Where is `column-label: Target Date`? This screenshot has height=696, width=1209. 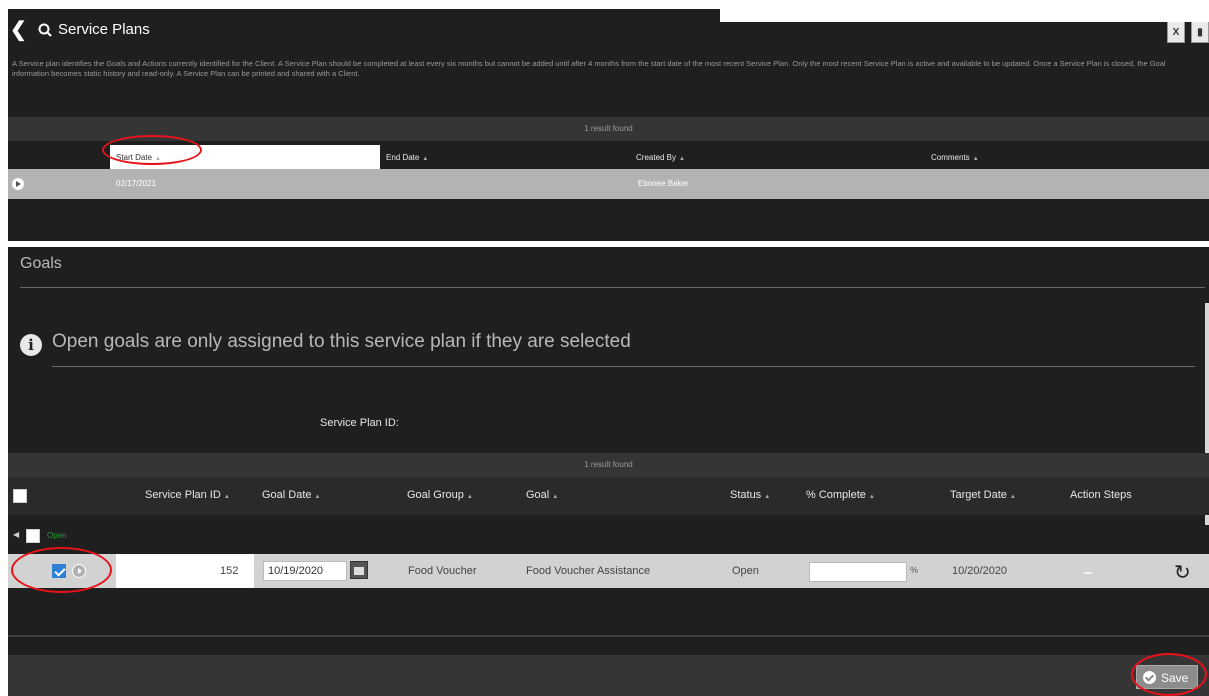
column-label: Target Date is located at coordinates (978, 495).